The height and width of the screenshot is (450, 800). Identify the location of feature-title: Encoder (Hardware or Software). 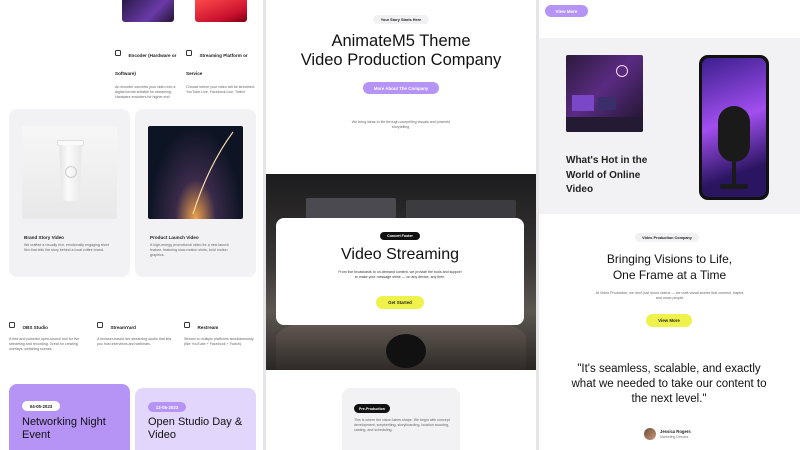
(146, 64).